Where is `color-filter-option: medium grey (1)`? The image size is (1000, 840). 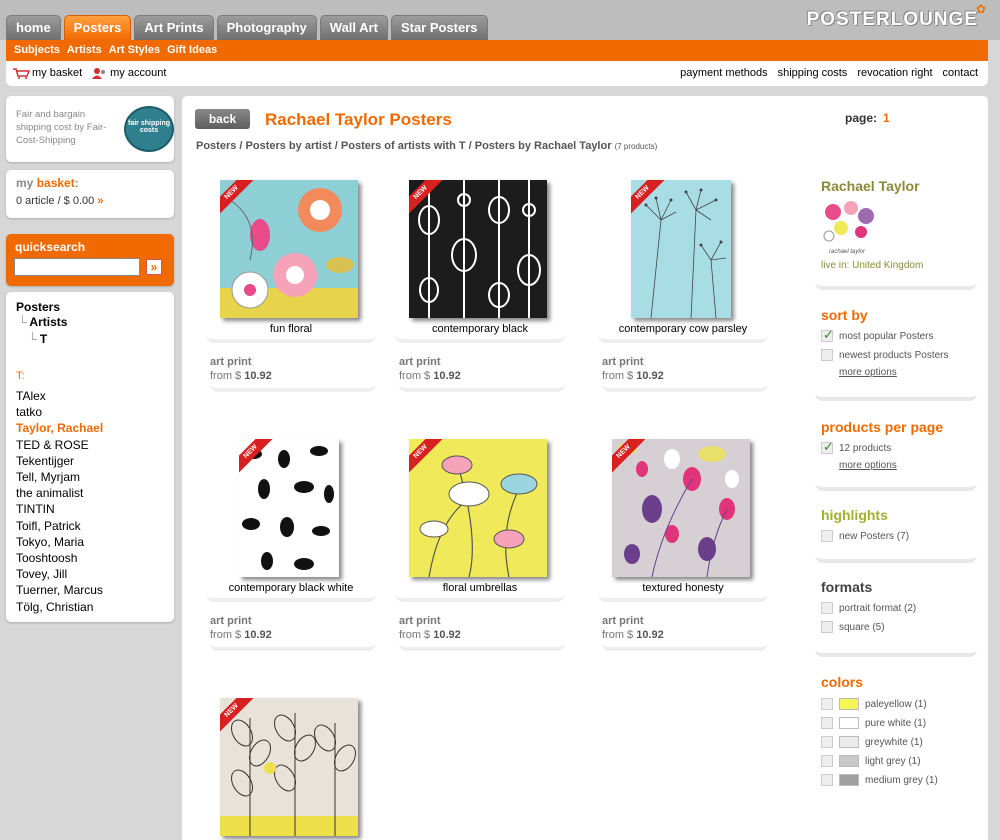
color-filter-option: medium grey (1) is located at coordinates (899, 780).